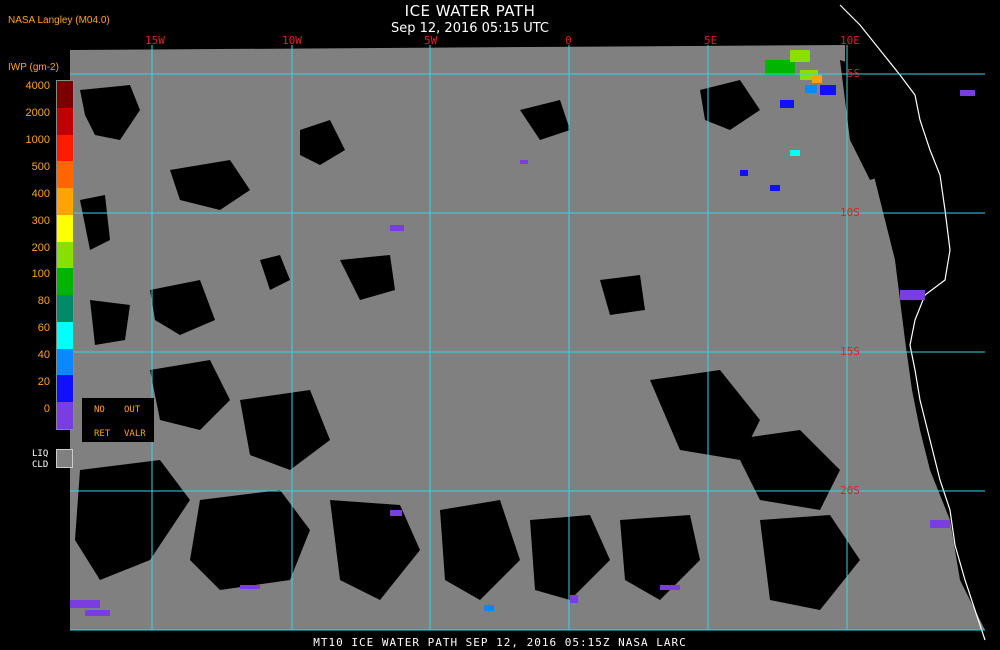 Image resolution: width=1000 pixels, height=650 pixels. What do you see at coordinates (99, 410) in the screenshot?
I see `legend-no: NO` at bounding box center [99, 410].